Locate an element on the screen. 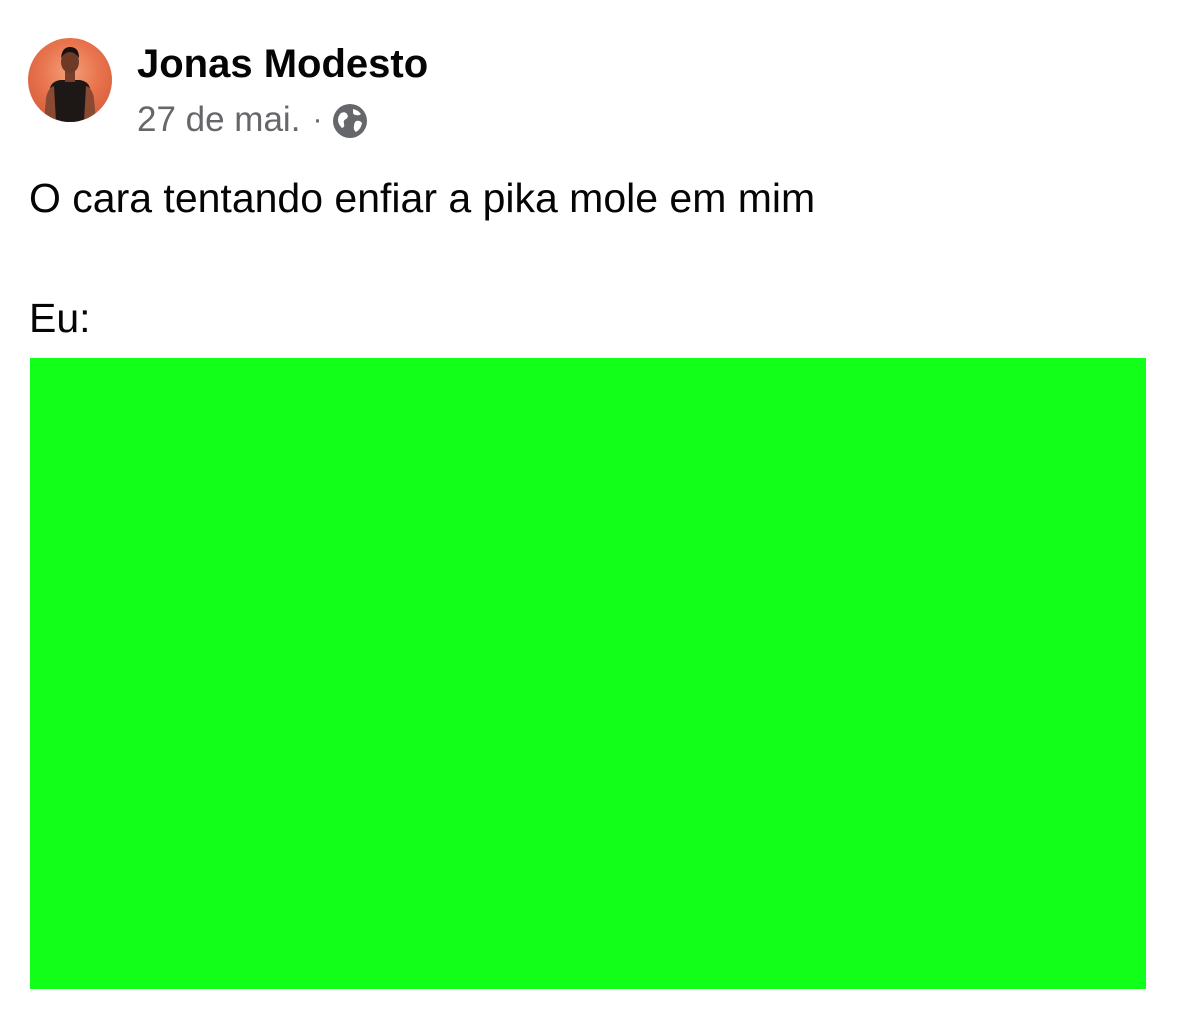 The height and width of the screenshot is (1029, 1177). post-date: 27 de mai. is located at coordinates (218, 120).